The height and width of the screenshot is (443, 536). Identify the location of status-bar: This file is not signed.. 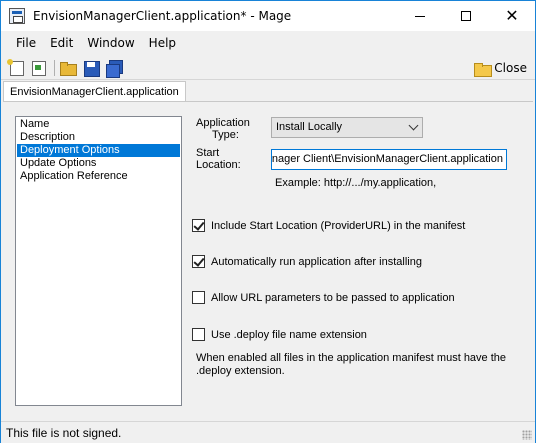
(268, 432).